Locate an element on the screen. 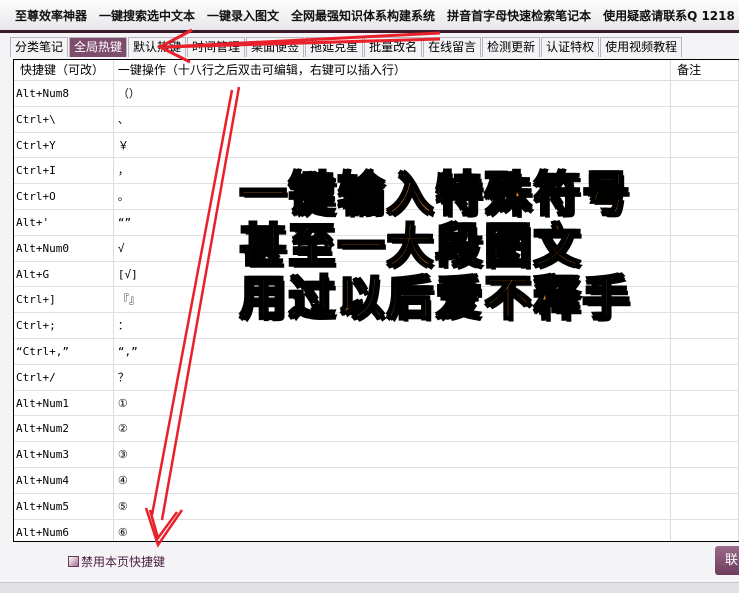  tab-3: 时间管理 is located at coordinates (216, 47).